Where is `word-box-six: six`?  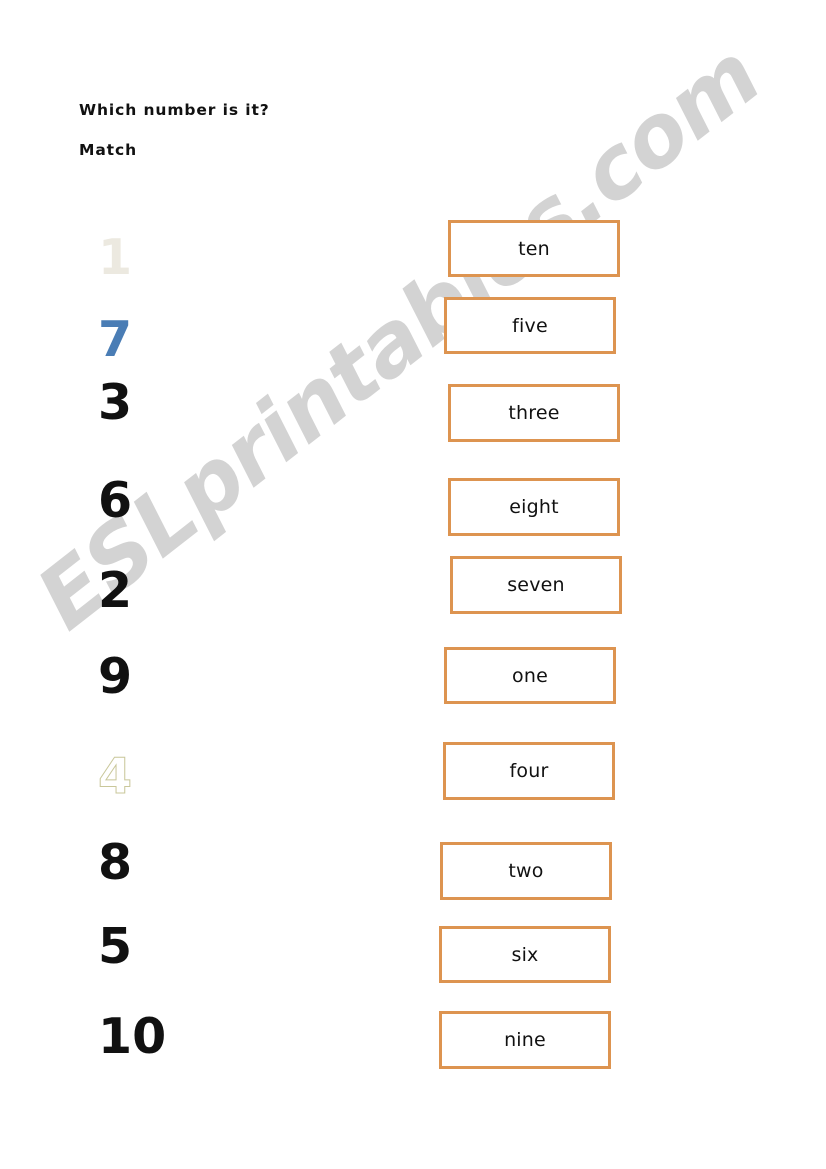
word-box-six: six is located at coordinates (525, 954).